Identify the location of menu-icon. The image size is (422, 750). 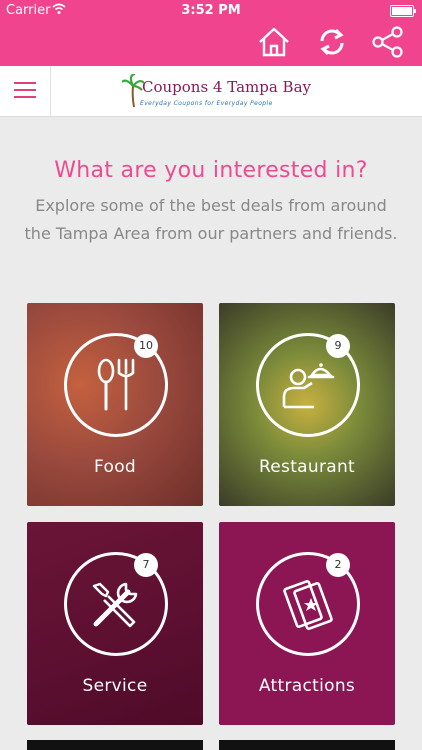
(25, 91).